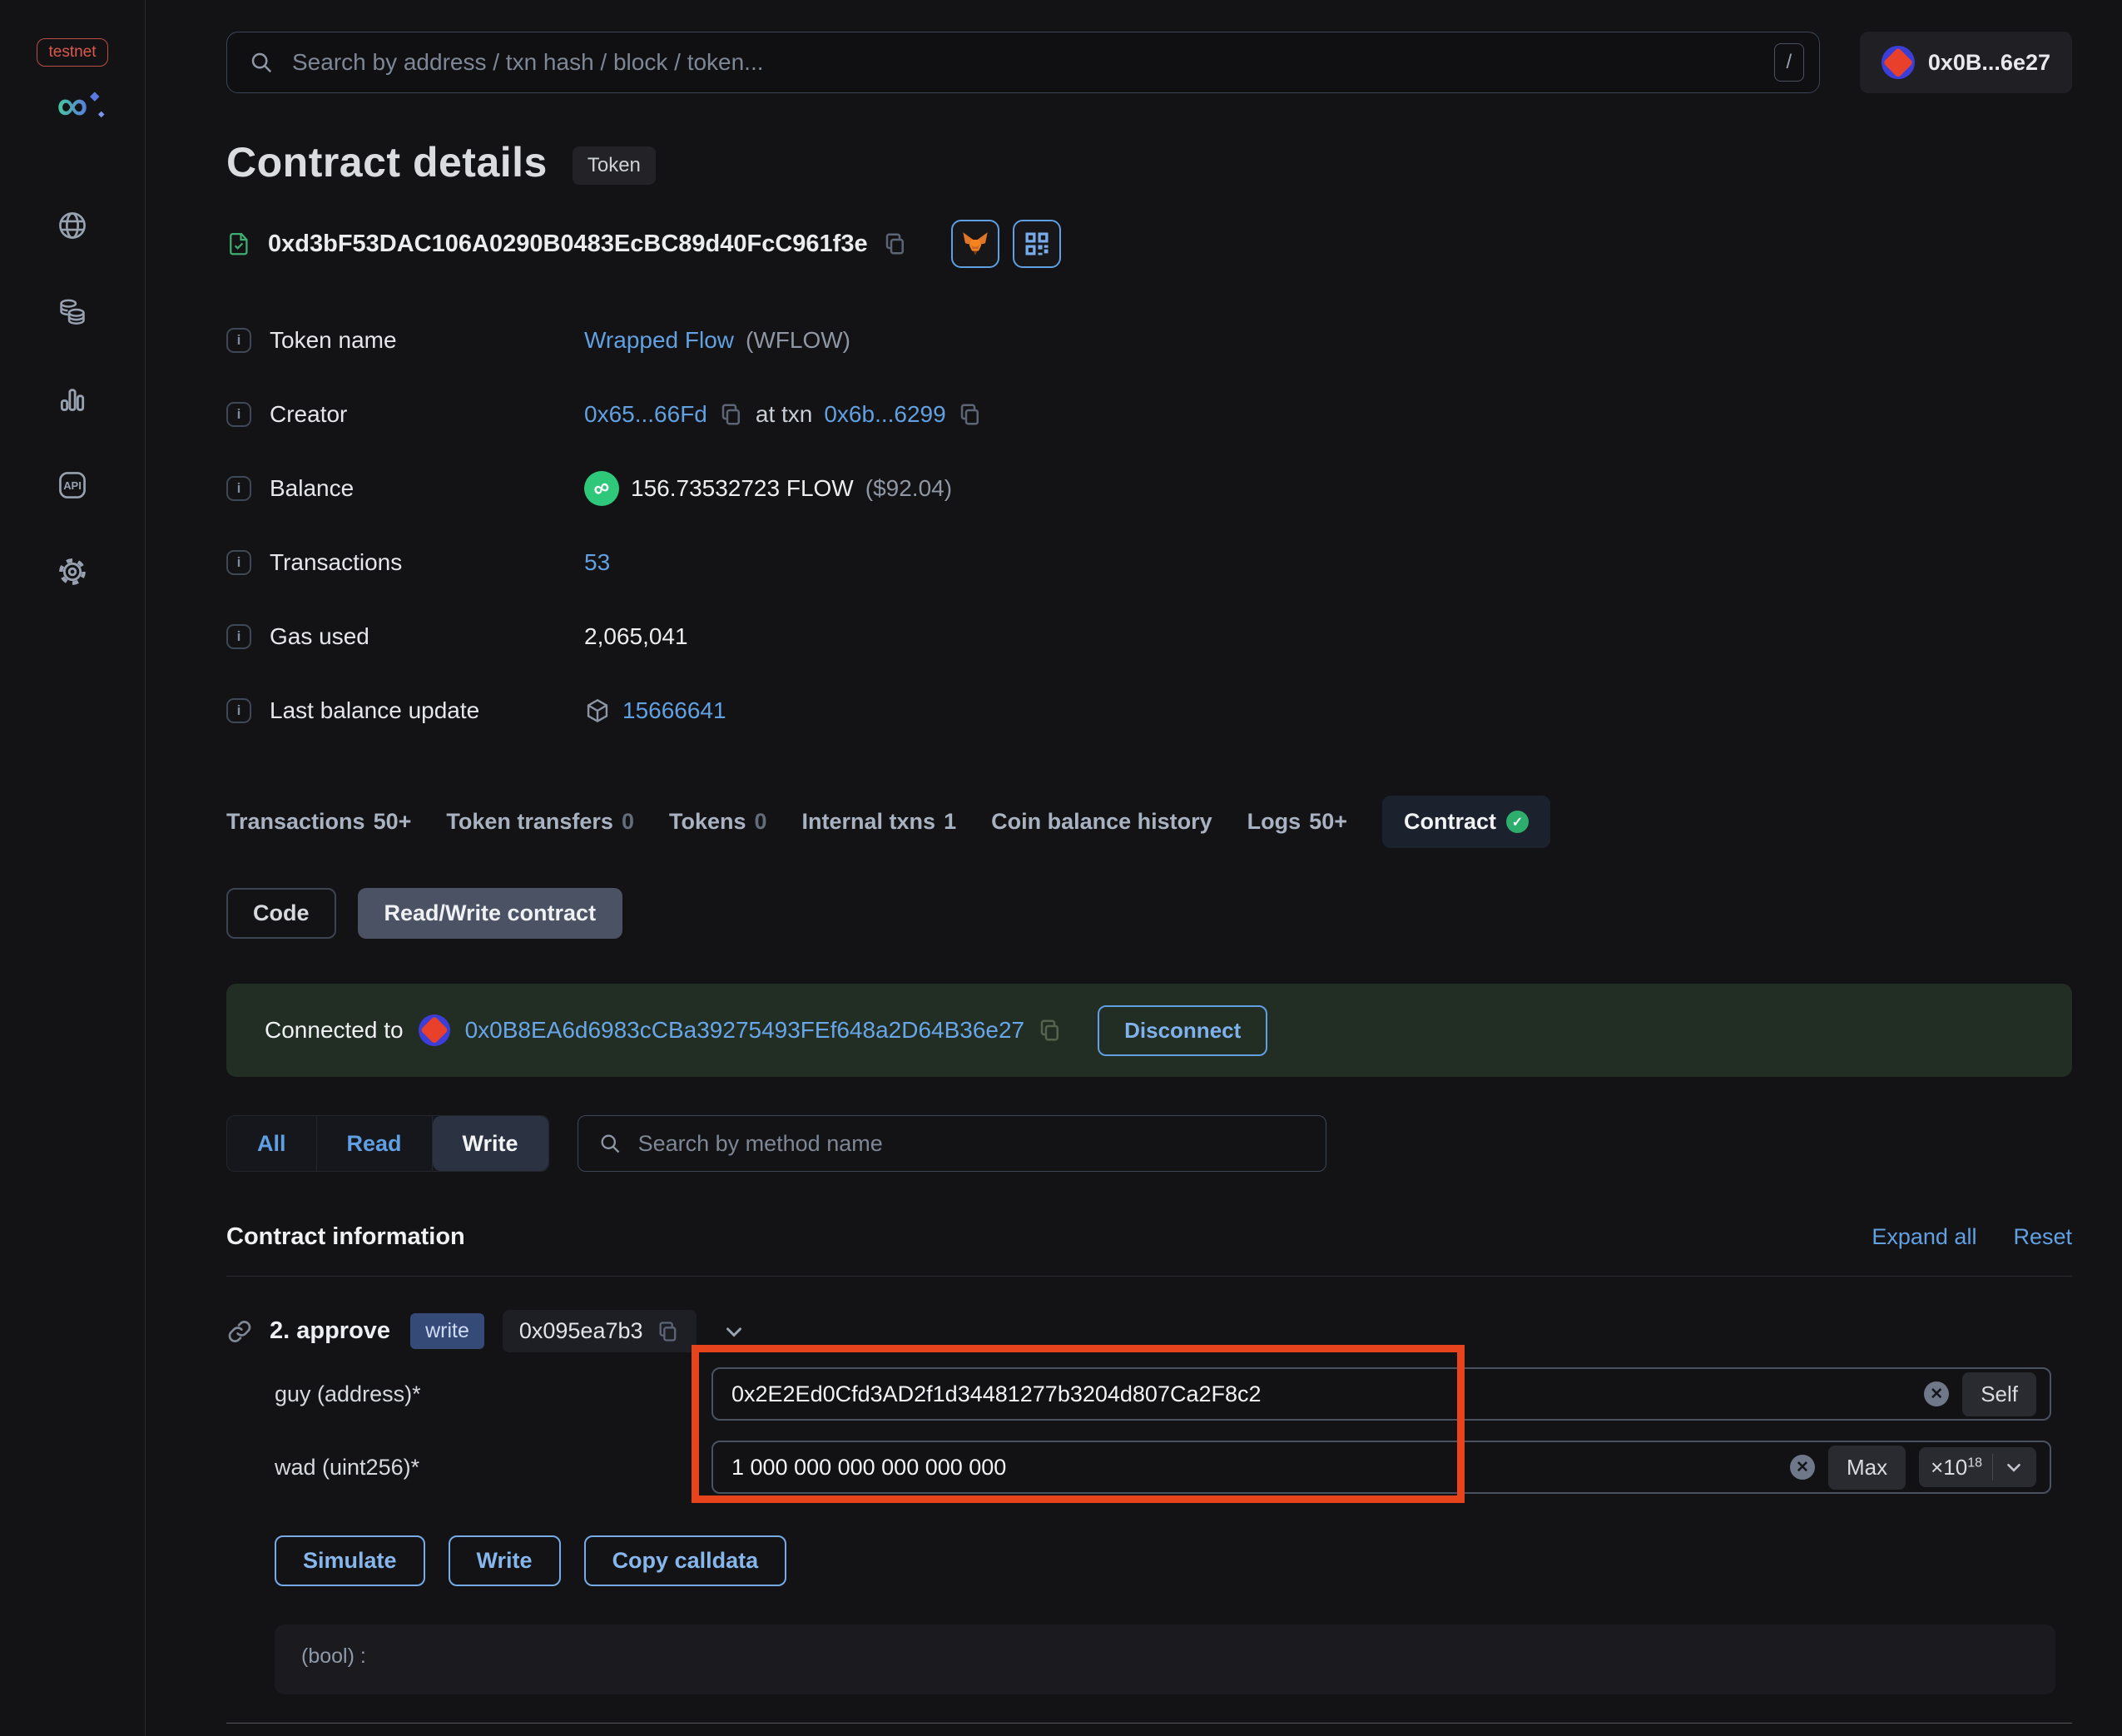  I want to click on tab-logs: Logs 50+, so click(1297, 822).